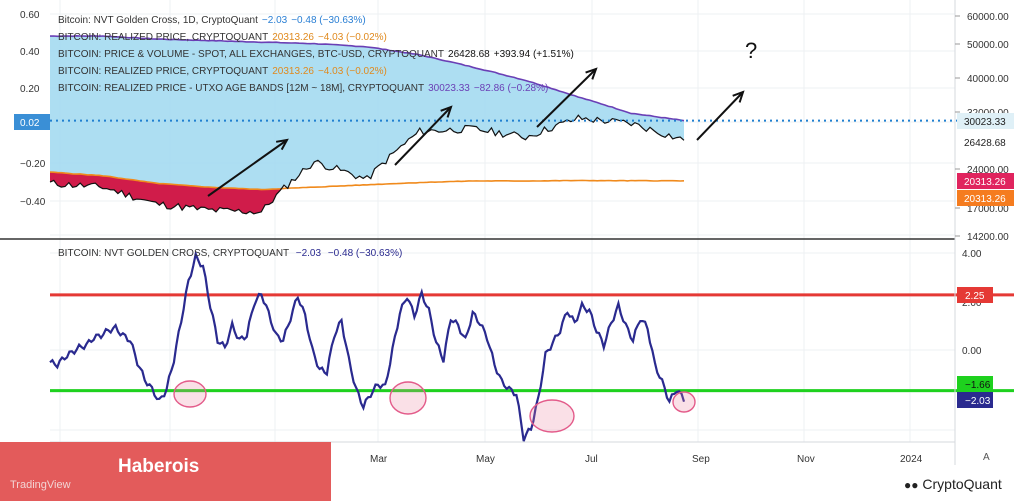 Image resolution: width=1024 pixels, height=501 pixels. I want to click on right-axis-tick: 60000.00, so click(988, 17).